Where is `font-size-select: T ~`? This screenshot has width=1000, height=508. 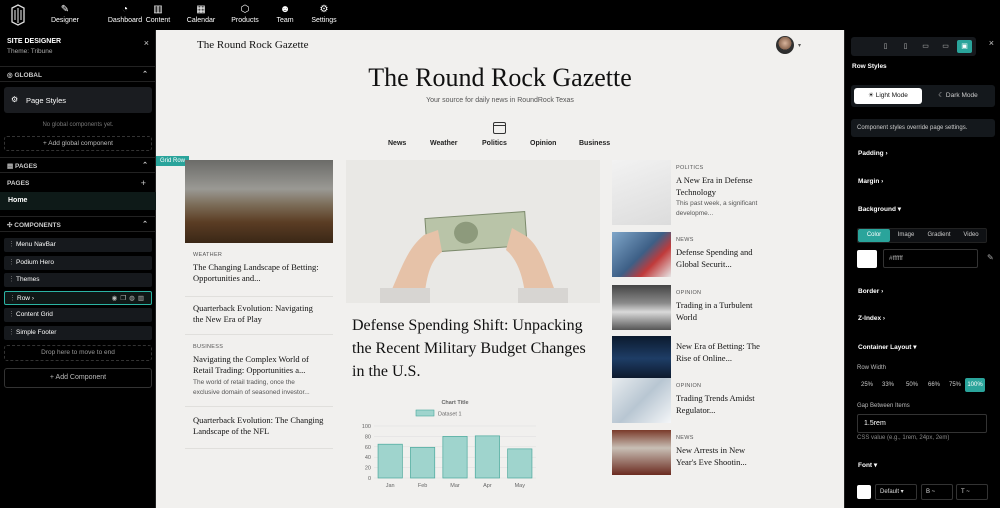 font-size-select: T ~ is located at coordinates (972, 492).